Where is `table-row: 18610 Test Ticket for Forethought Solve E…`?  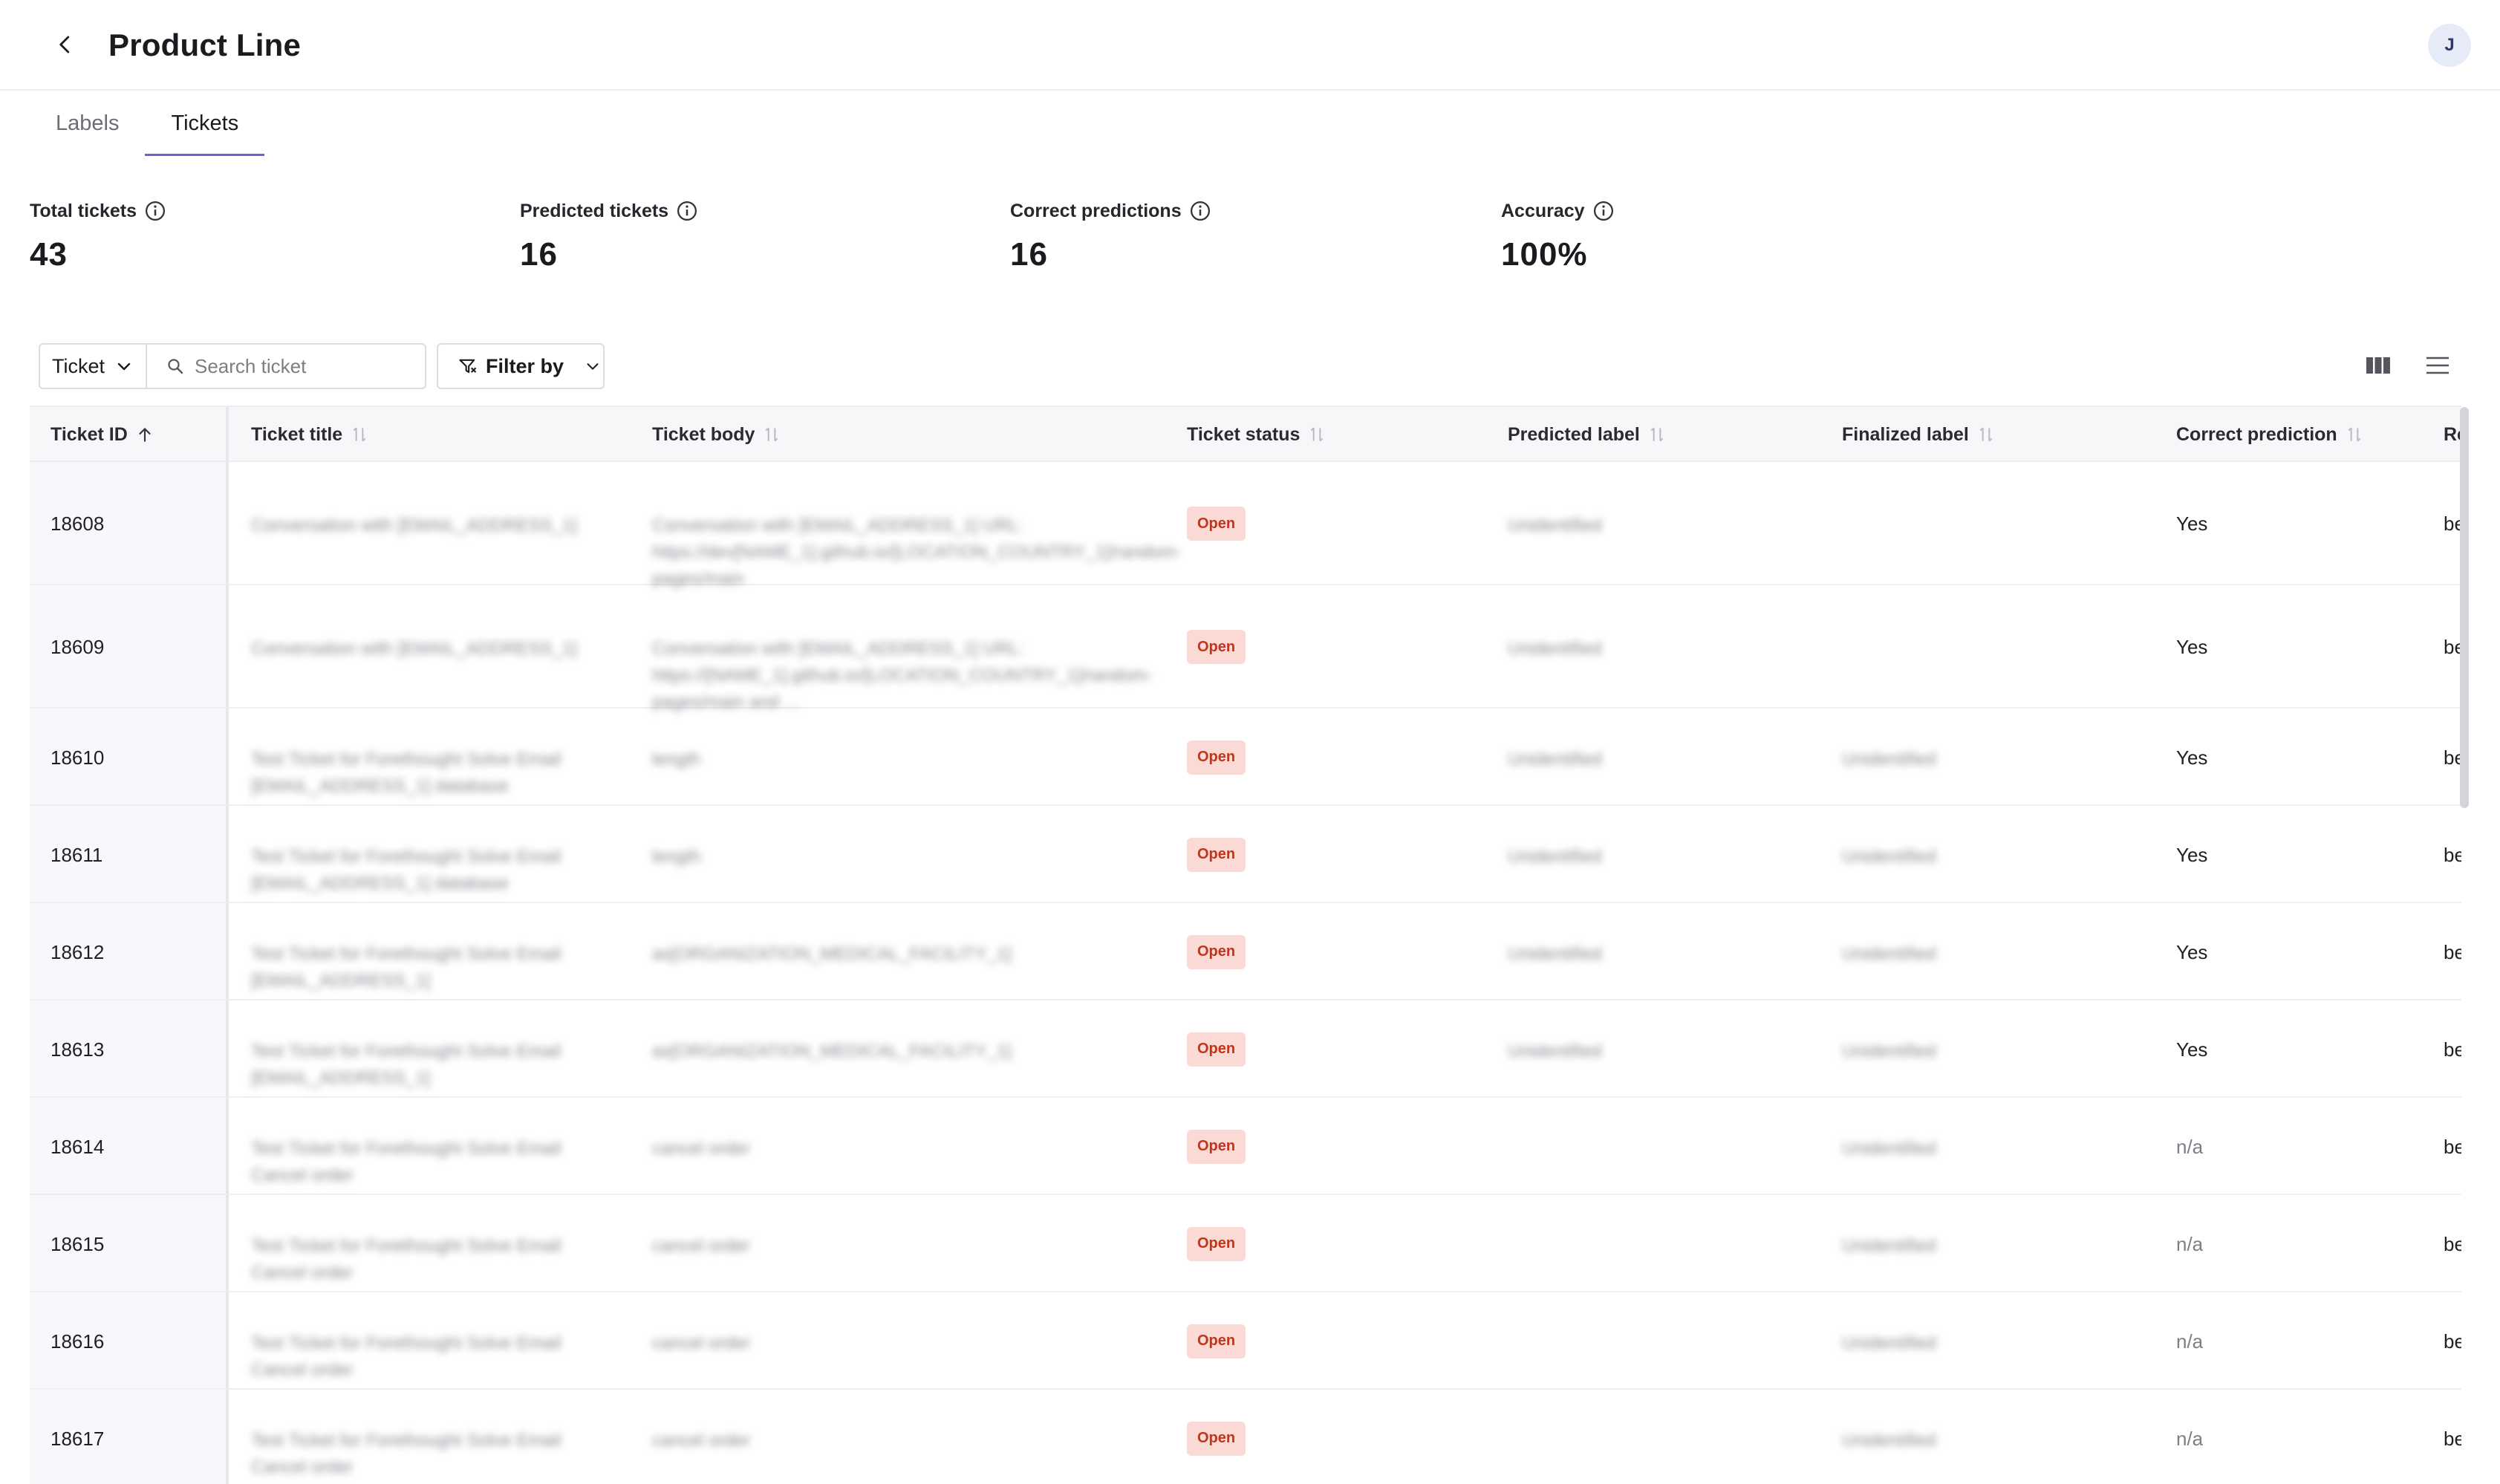
table-row: 18610 Test Ticket for Forethought Solve E… is located at coordinates (1245, 758).